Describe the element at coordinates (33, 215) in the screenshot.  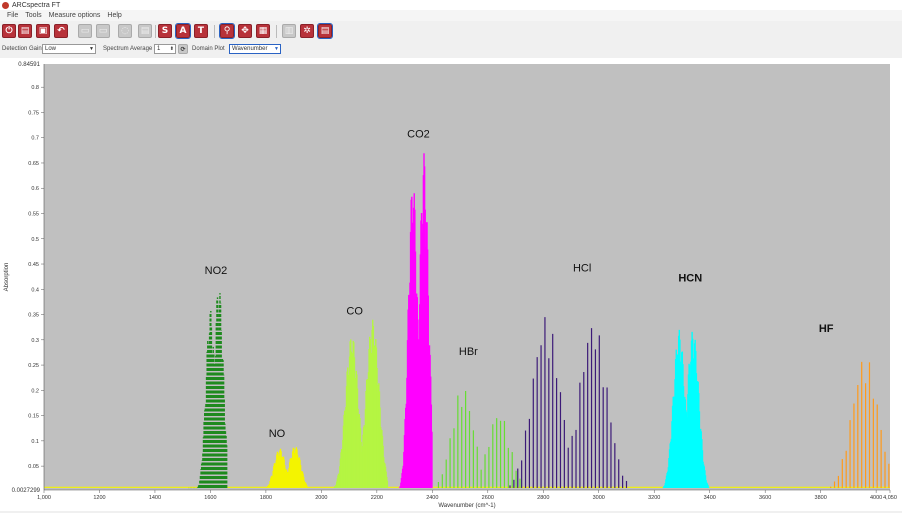
I see `y-tick-label: 0.55` at that location.